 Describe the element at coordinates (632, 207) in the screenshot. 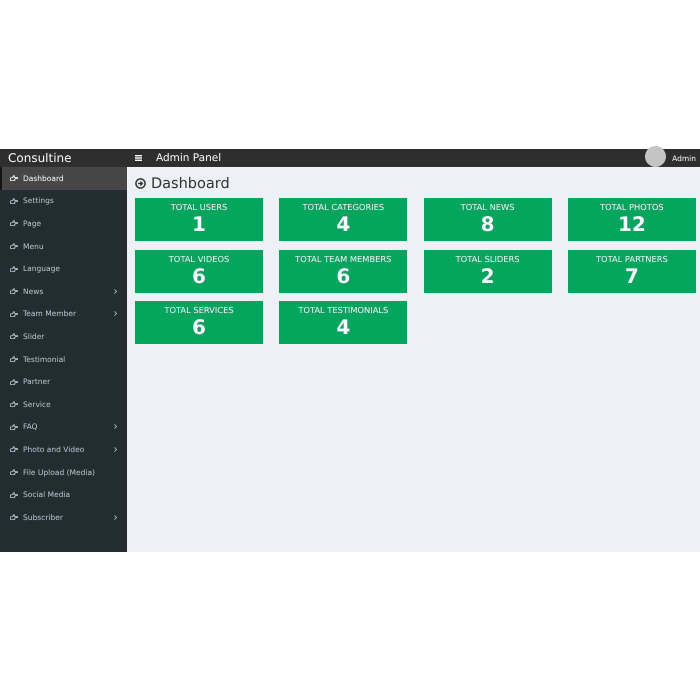

I see `stat-label: TOTAL PHOTOS` at that location.